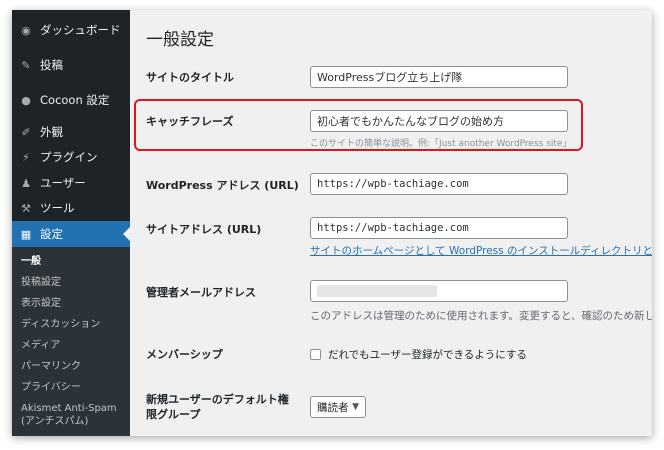 The width and height of the screenshot is (664, 450). I want to click on circle-icon: ●, so click(26, 100).